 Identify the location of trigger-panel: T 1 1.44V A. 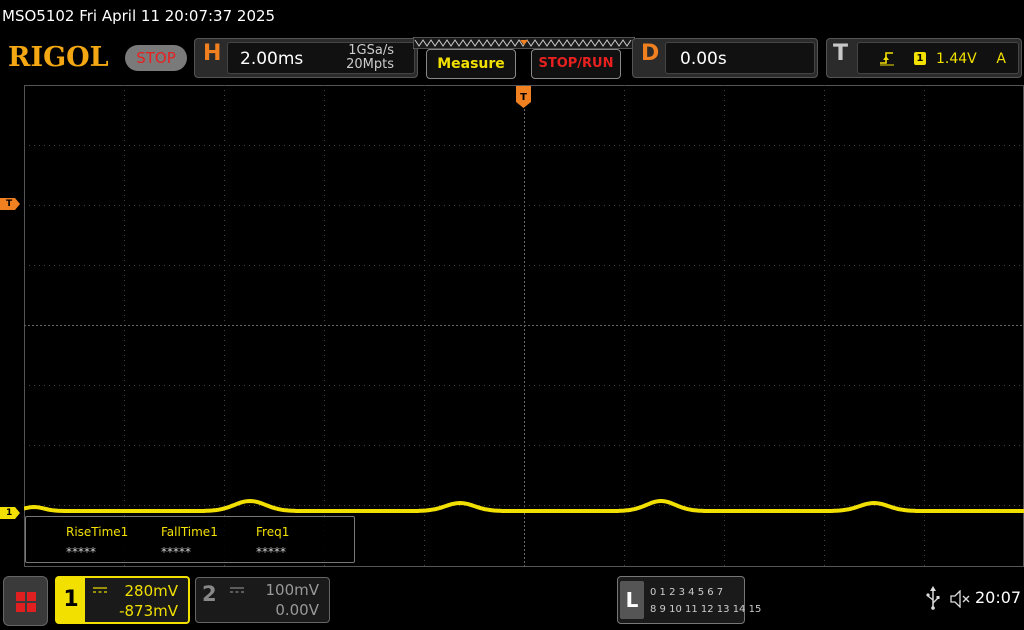
(924, 58).